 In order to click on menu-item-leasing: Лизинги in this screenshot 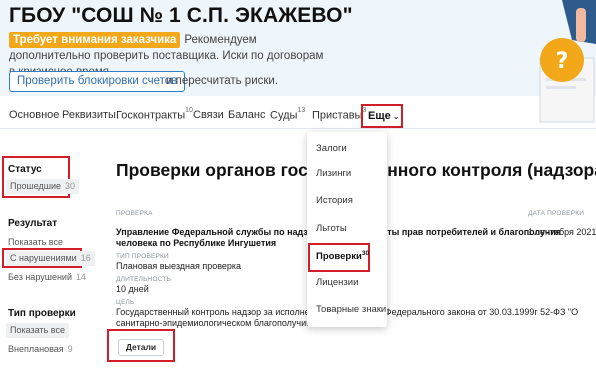, I will do `click(333, 173)`.